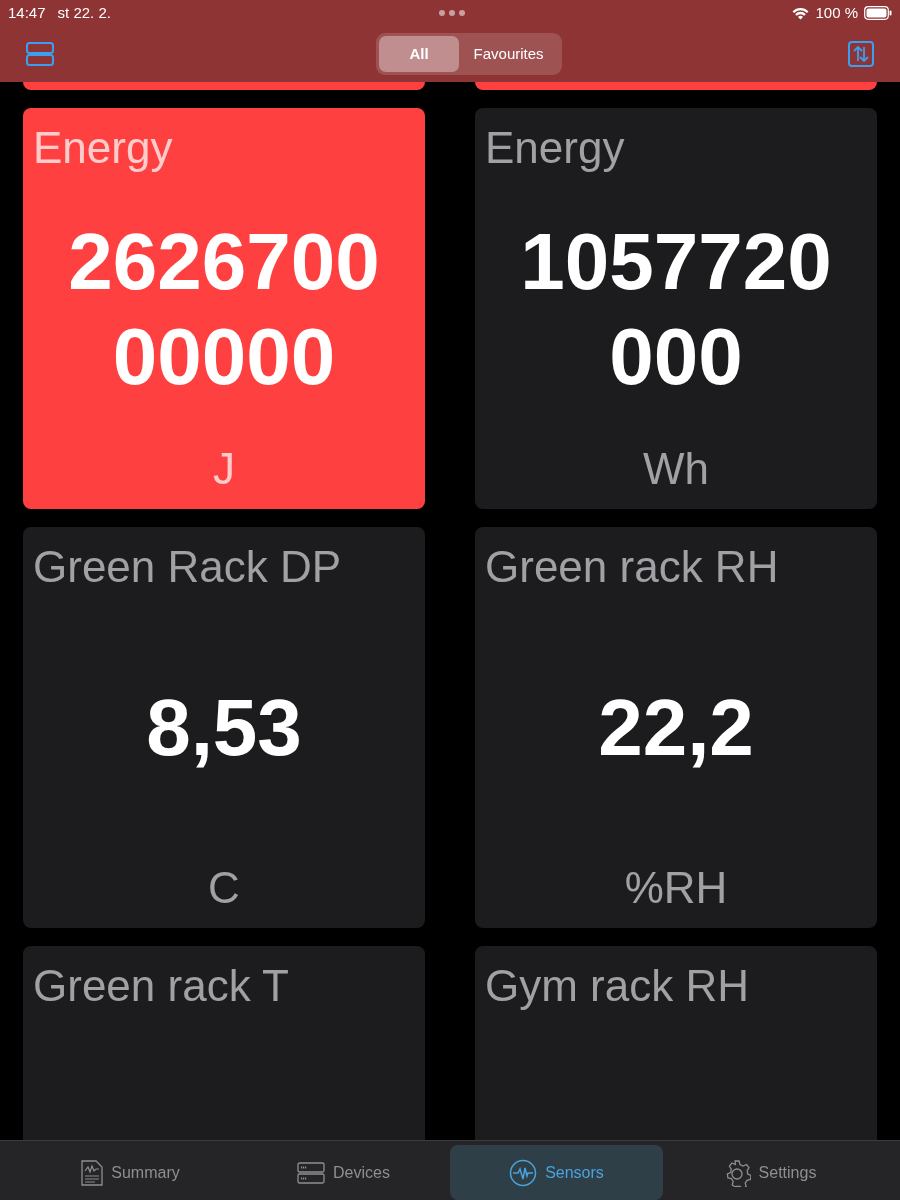  I want to click on tab-bar-item: Devices, so click(343, 1172).